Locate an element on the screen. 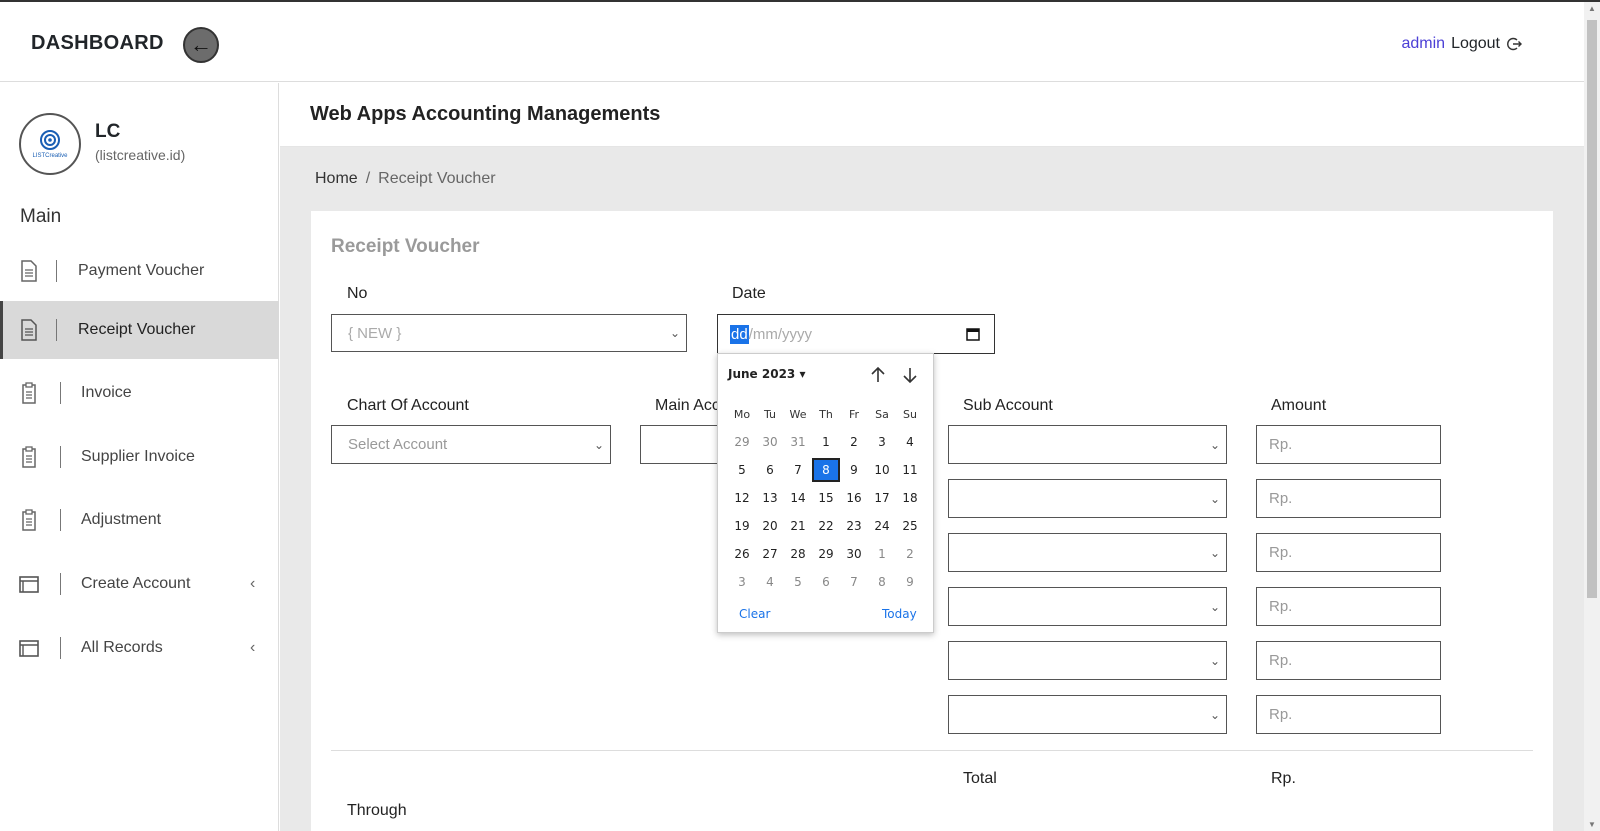 The width and height of the screenshot is (1600, 831). calendar-day: 25 is located at coordinates (910, 526).